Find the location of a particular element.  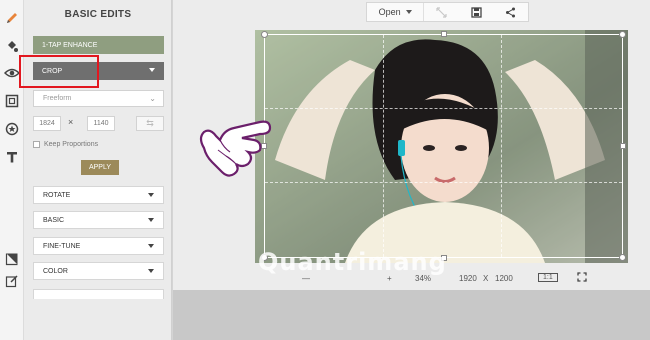

share-button is located at coordinates (510, 12).